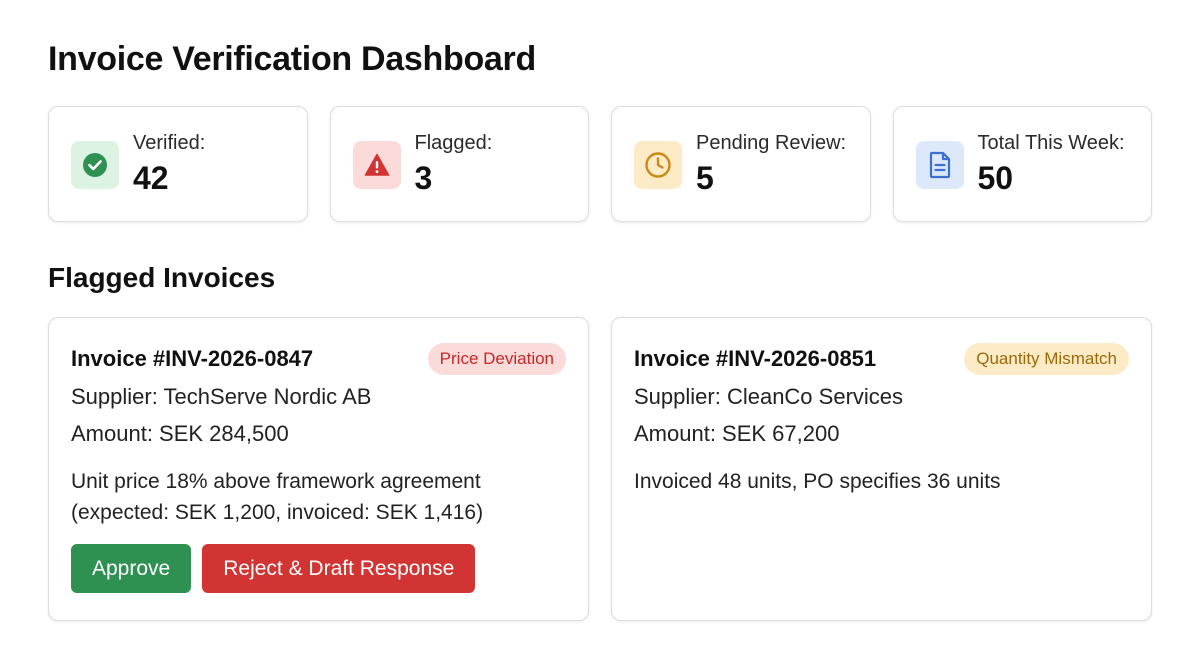 The width and height of the screenshot is (1200, 670). Describe the element at coordinates (192, 358) in the screenshot. I see `invoice-number: Invoice #INV-2026-0847` at that location.